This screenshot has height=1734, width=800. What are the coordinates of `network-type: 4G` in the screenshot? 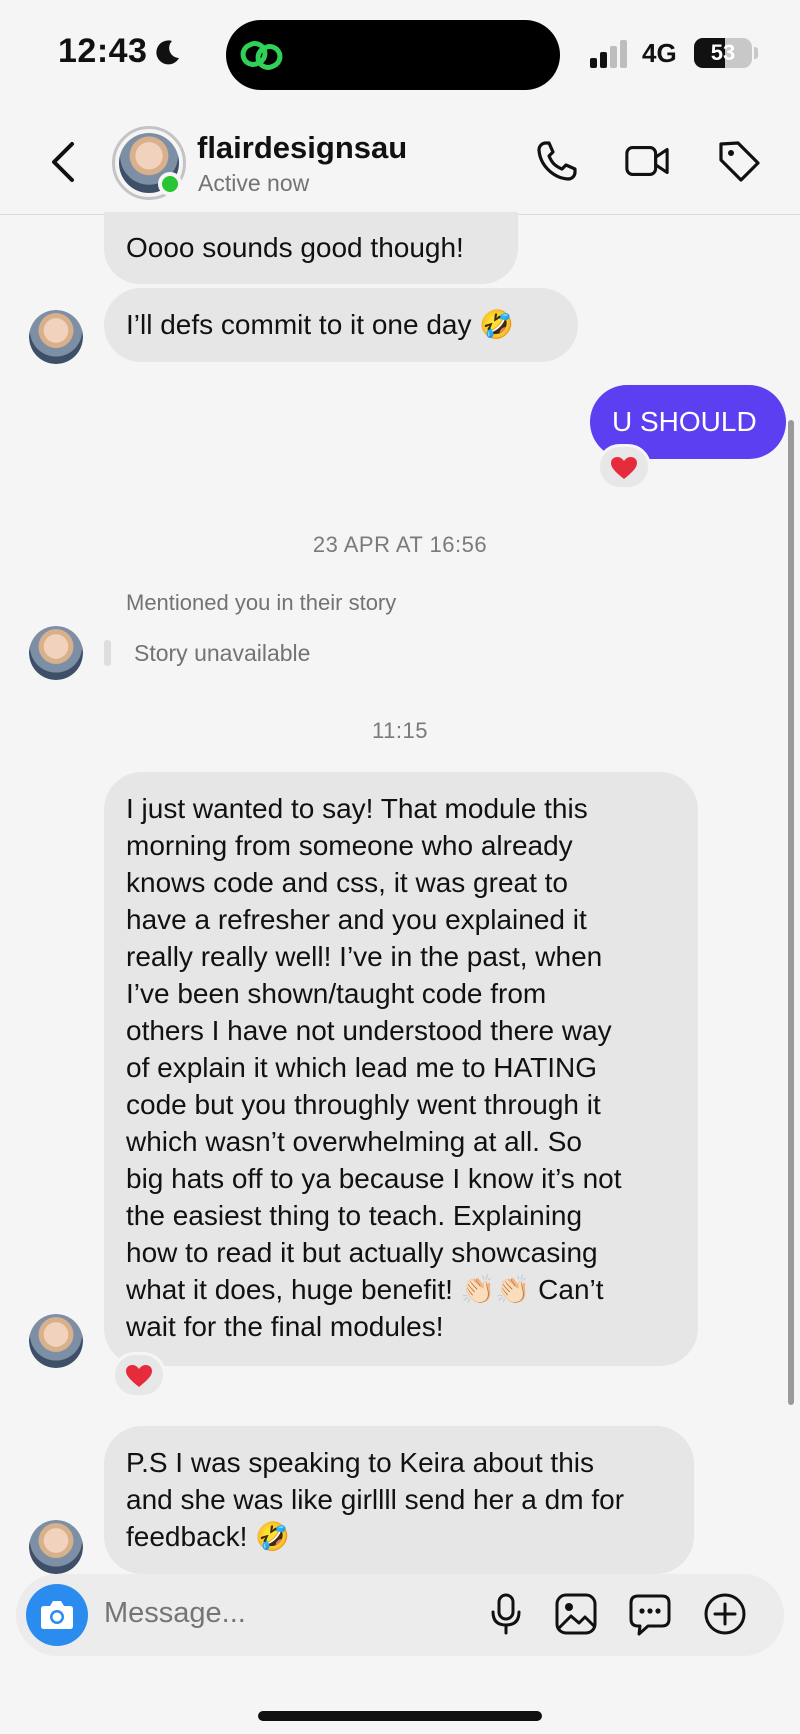 It's located at (659, 53).